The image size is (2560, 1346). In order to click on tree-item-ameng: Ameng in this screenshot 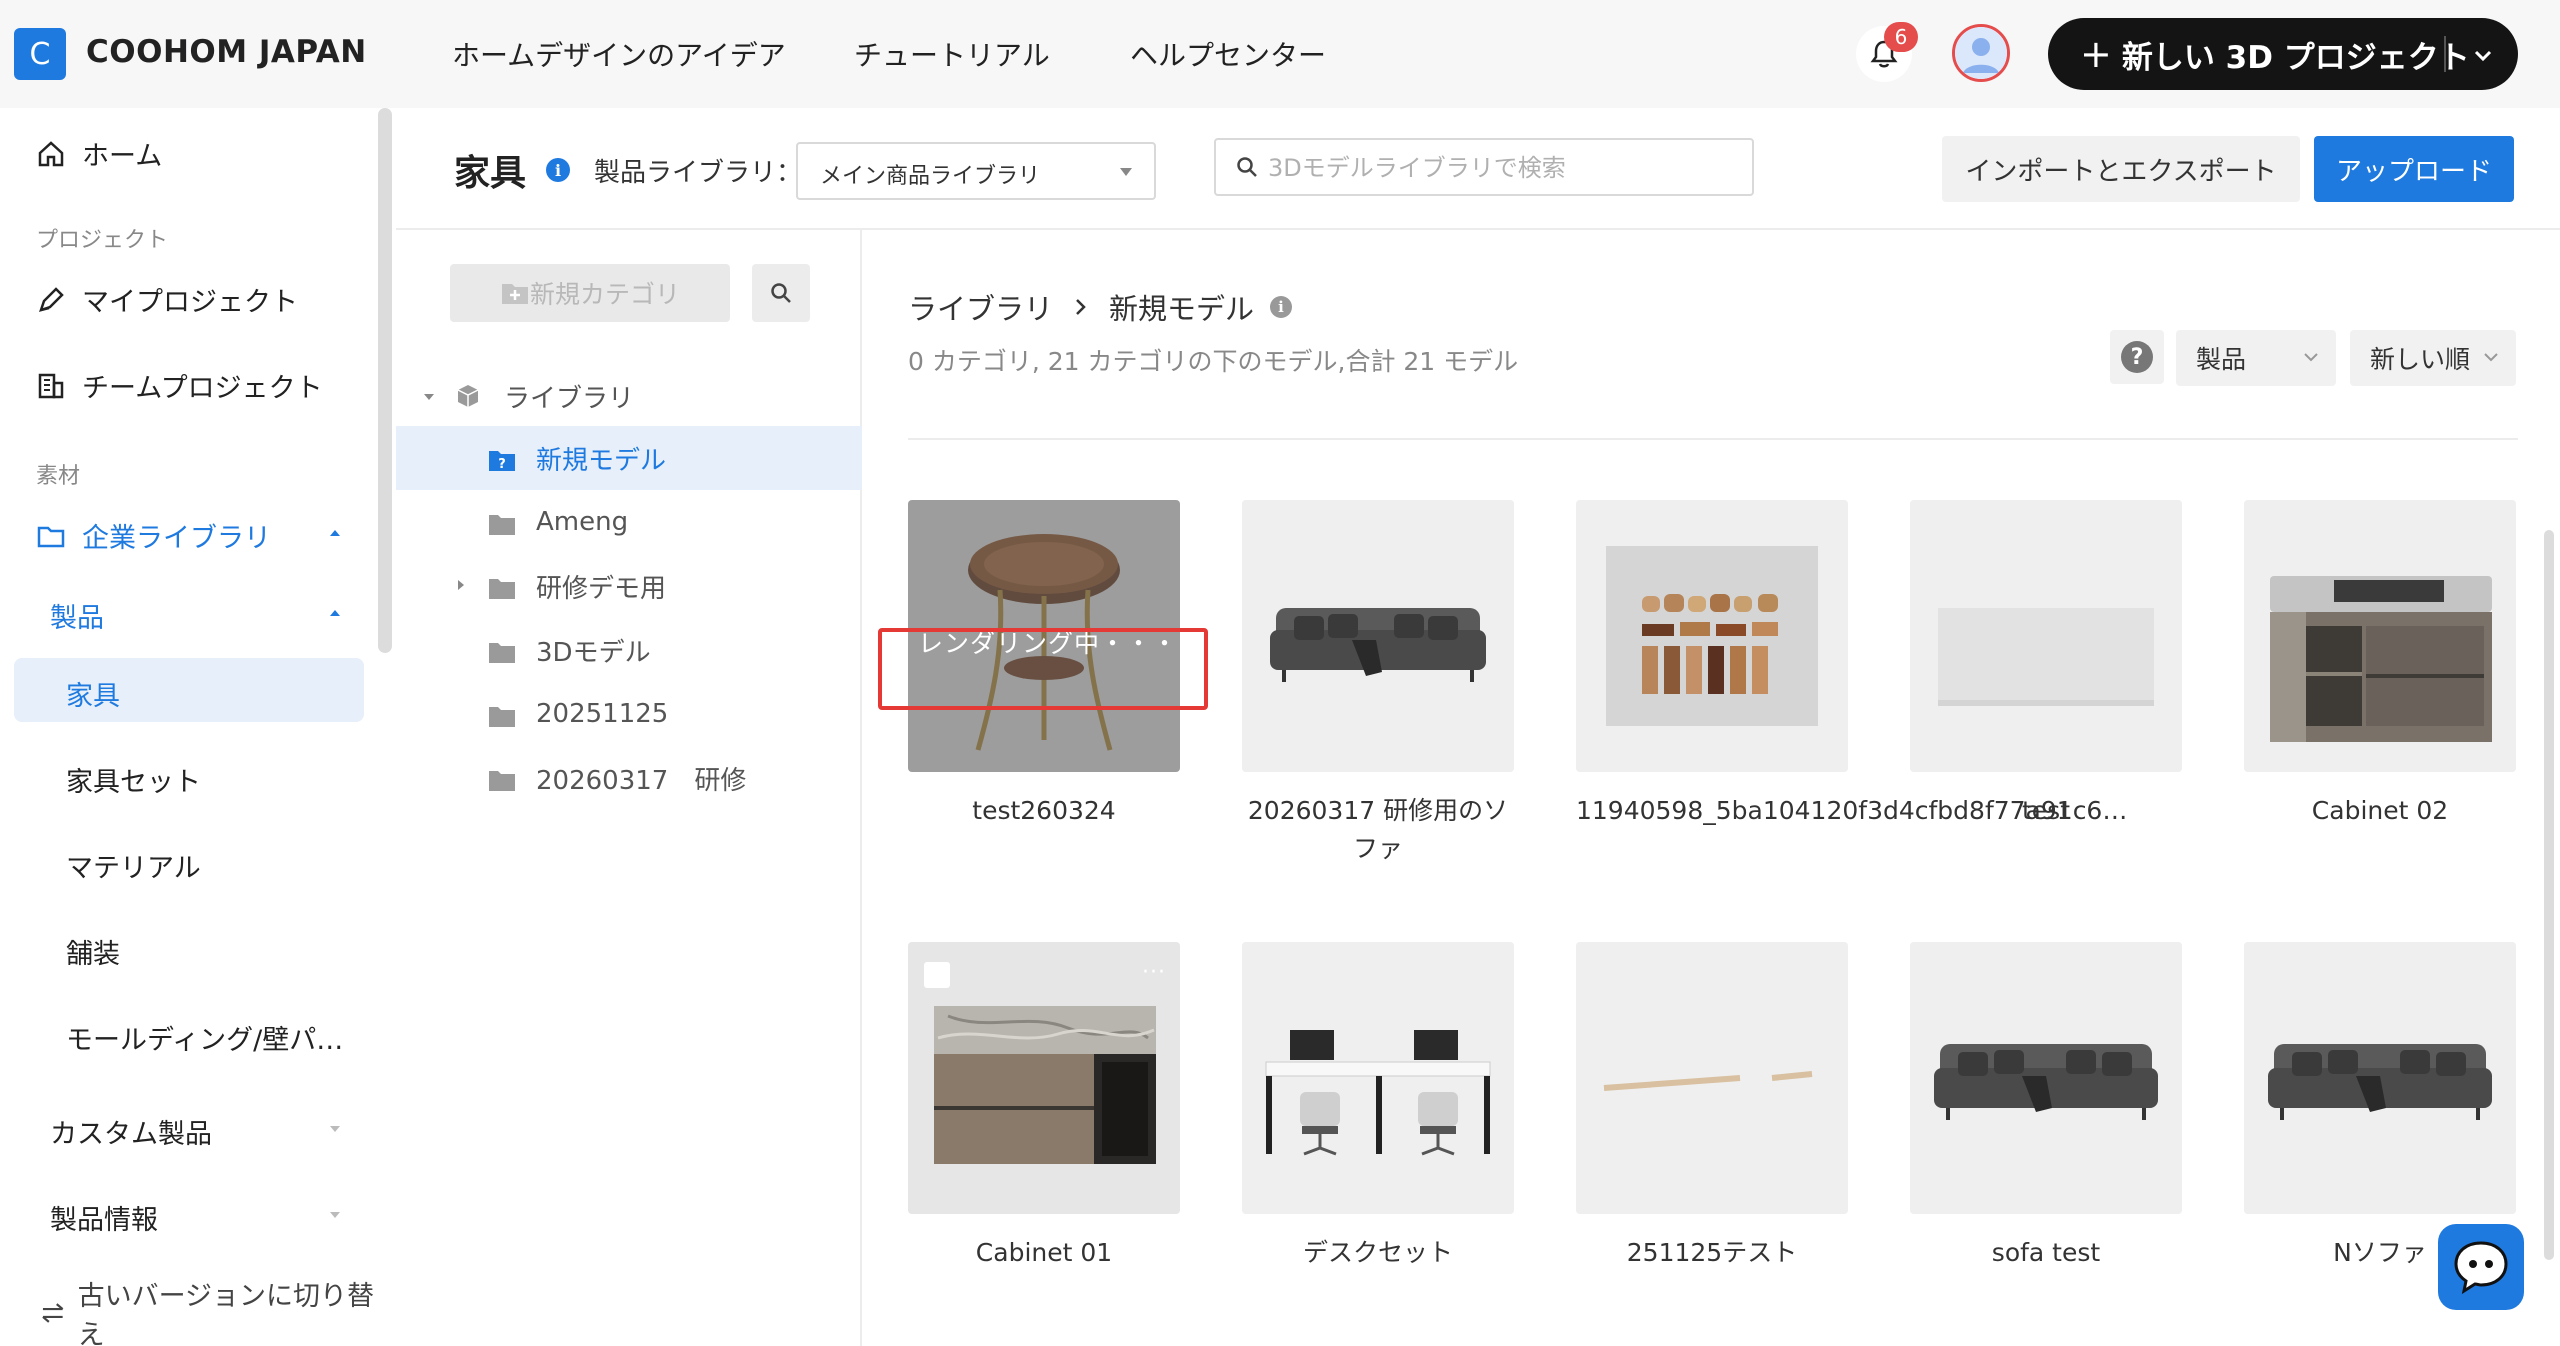, I will do `click(629, 522)`.